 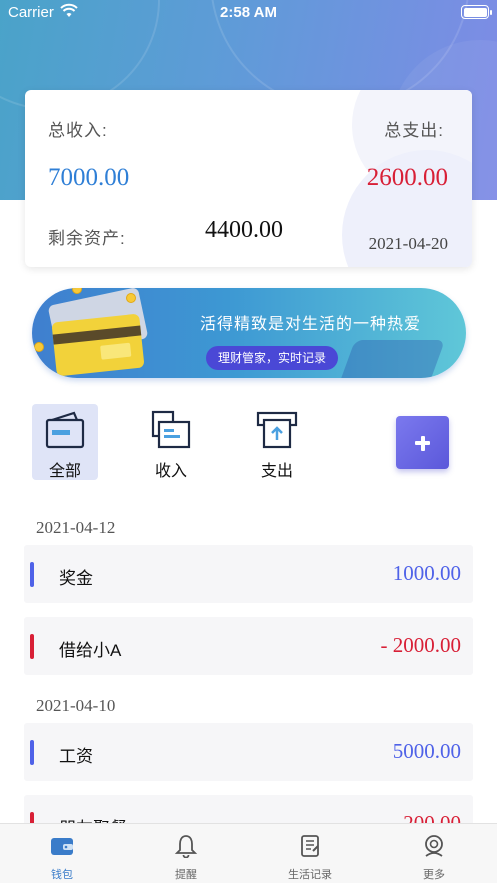 What do you see at coordinates (98, 345) in the screenshot?
I see `credit-card-illustration` at bounding box center [98, 345].